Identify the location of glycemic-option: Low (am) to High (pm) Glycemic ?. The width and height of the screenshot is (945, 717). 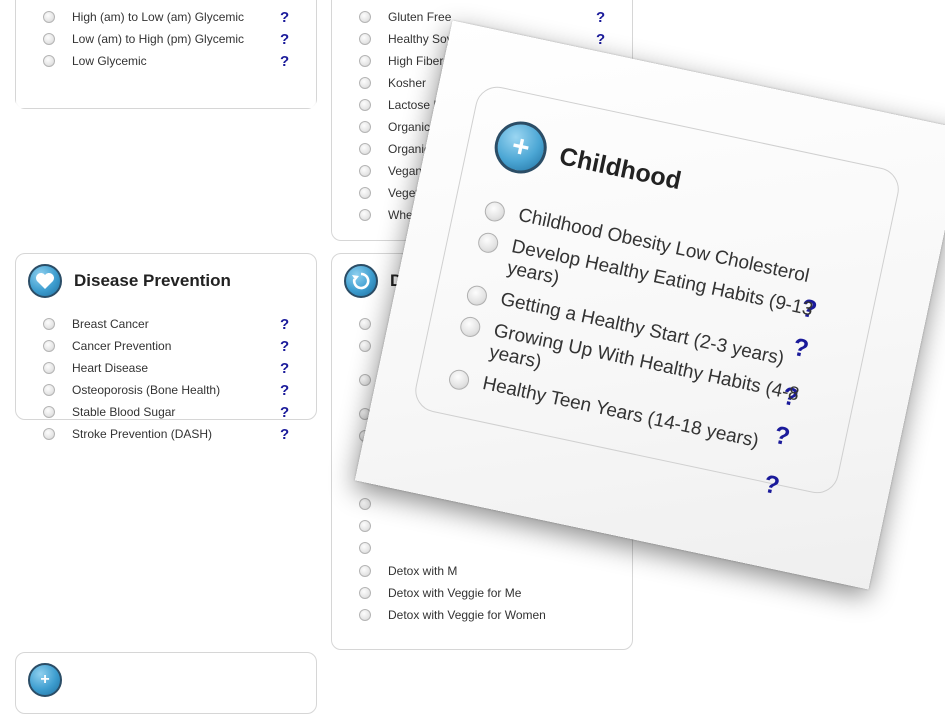
(166, 39).